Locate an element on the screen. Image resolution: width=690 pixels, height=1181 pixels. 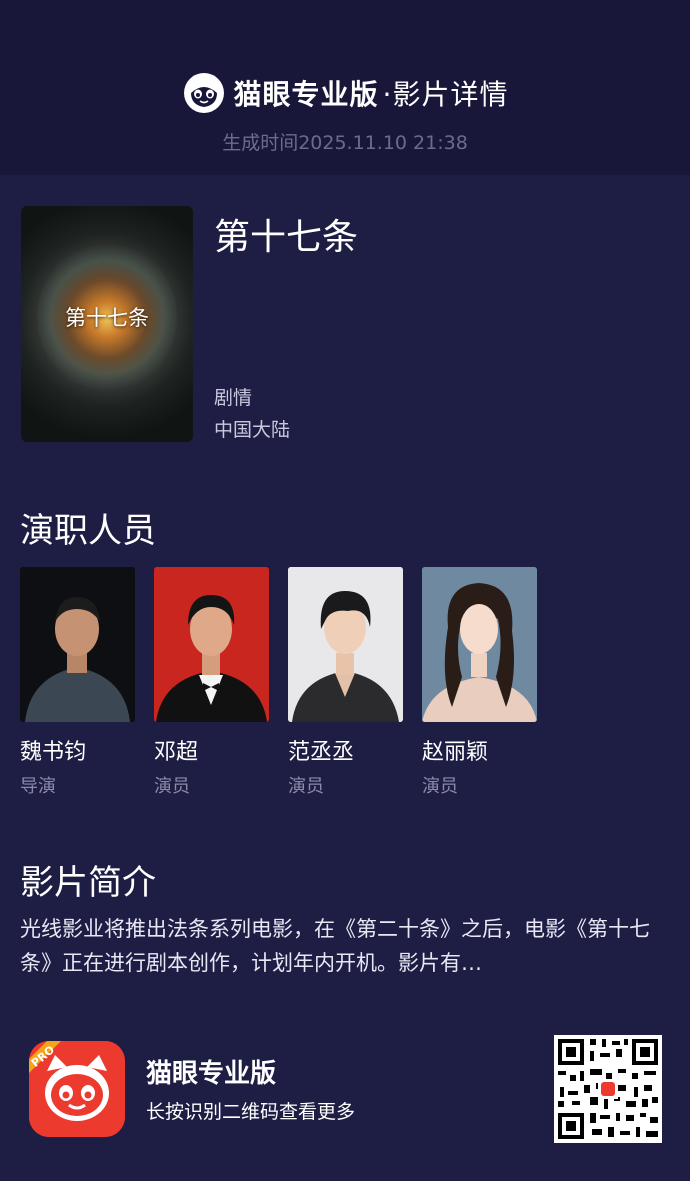
qr-code is located at coordinates (608, 1089).